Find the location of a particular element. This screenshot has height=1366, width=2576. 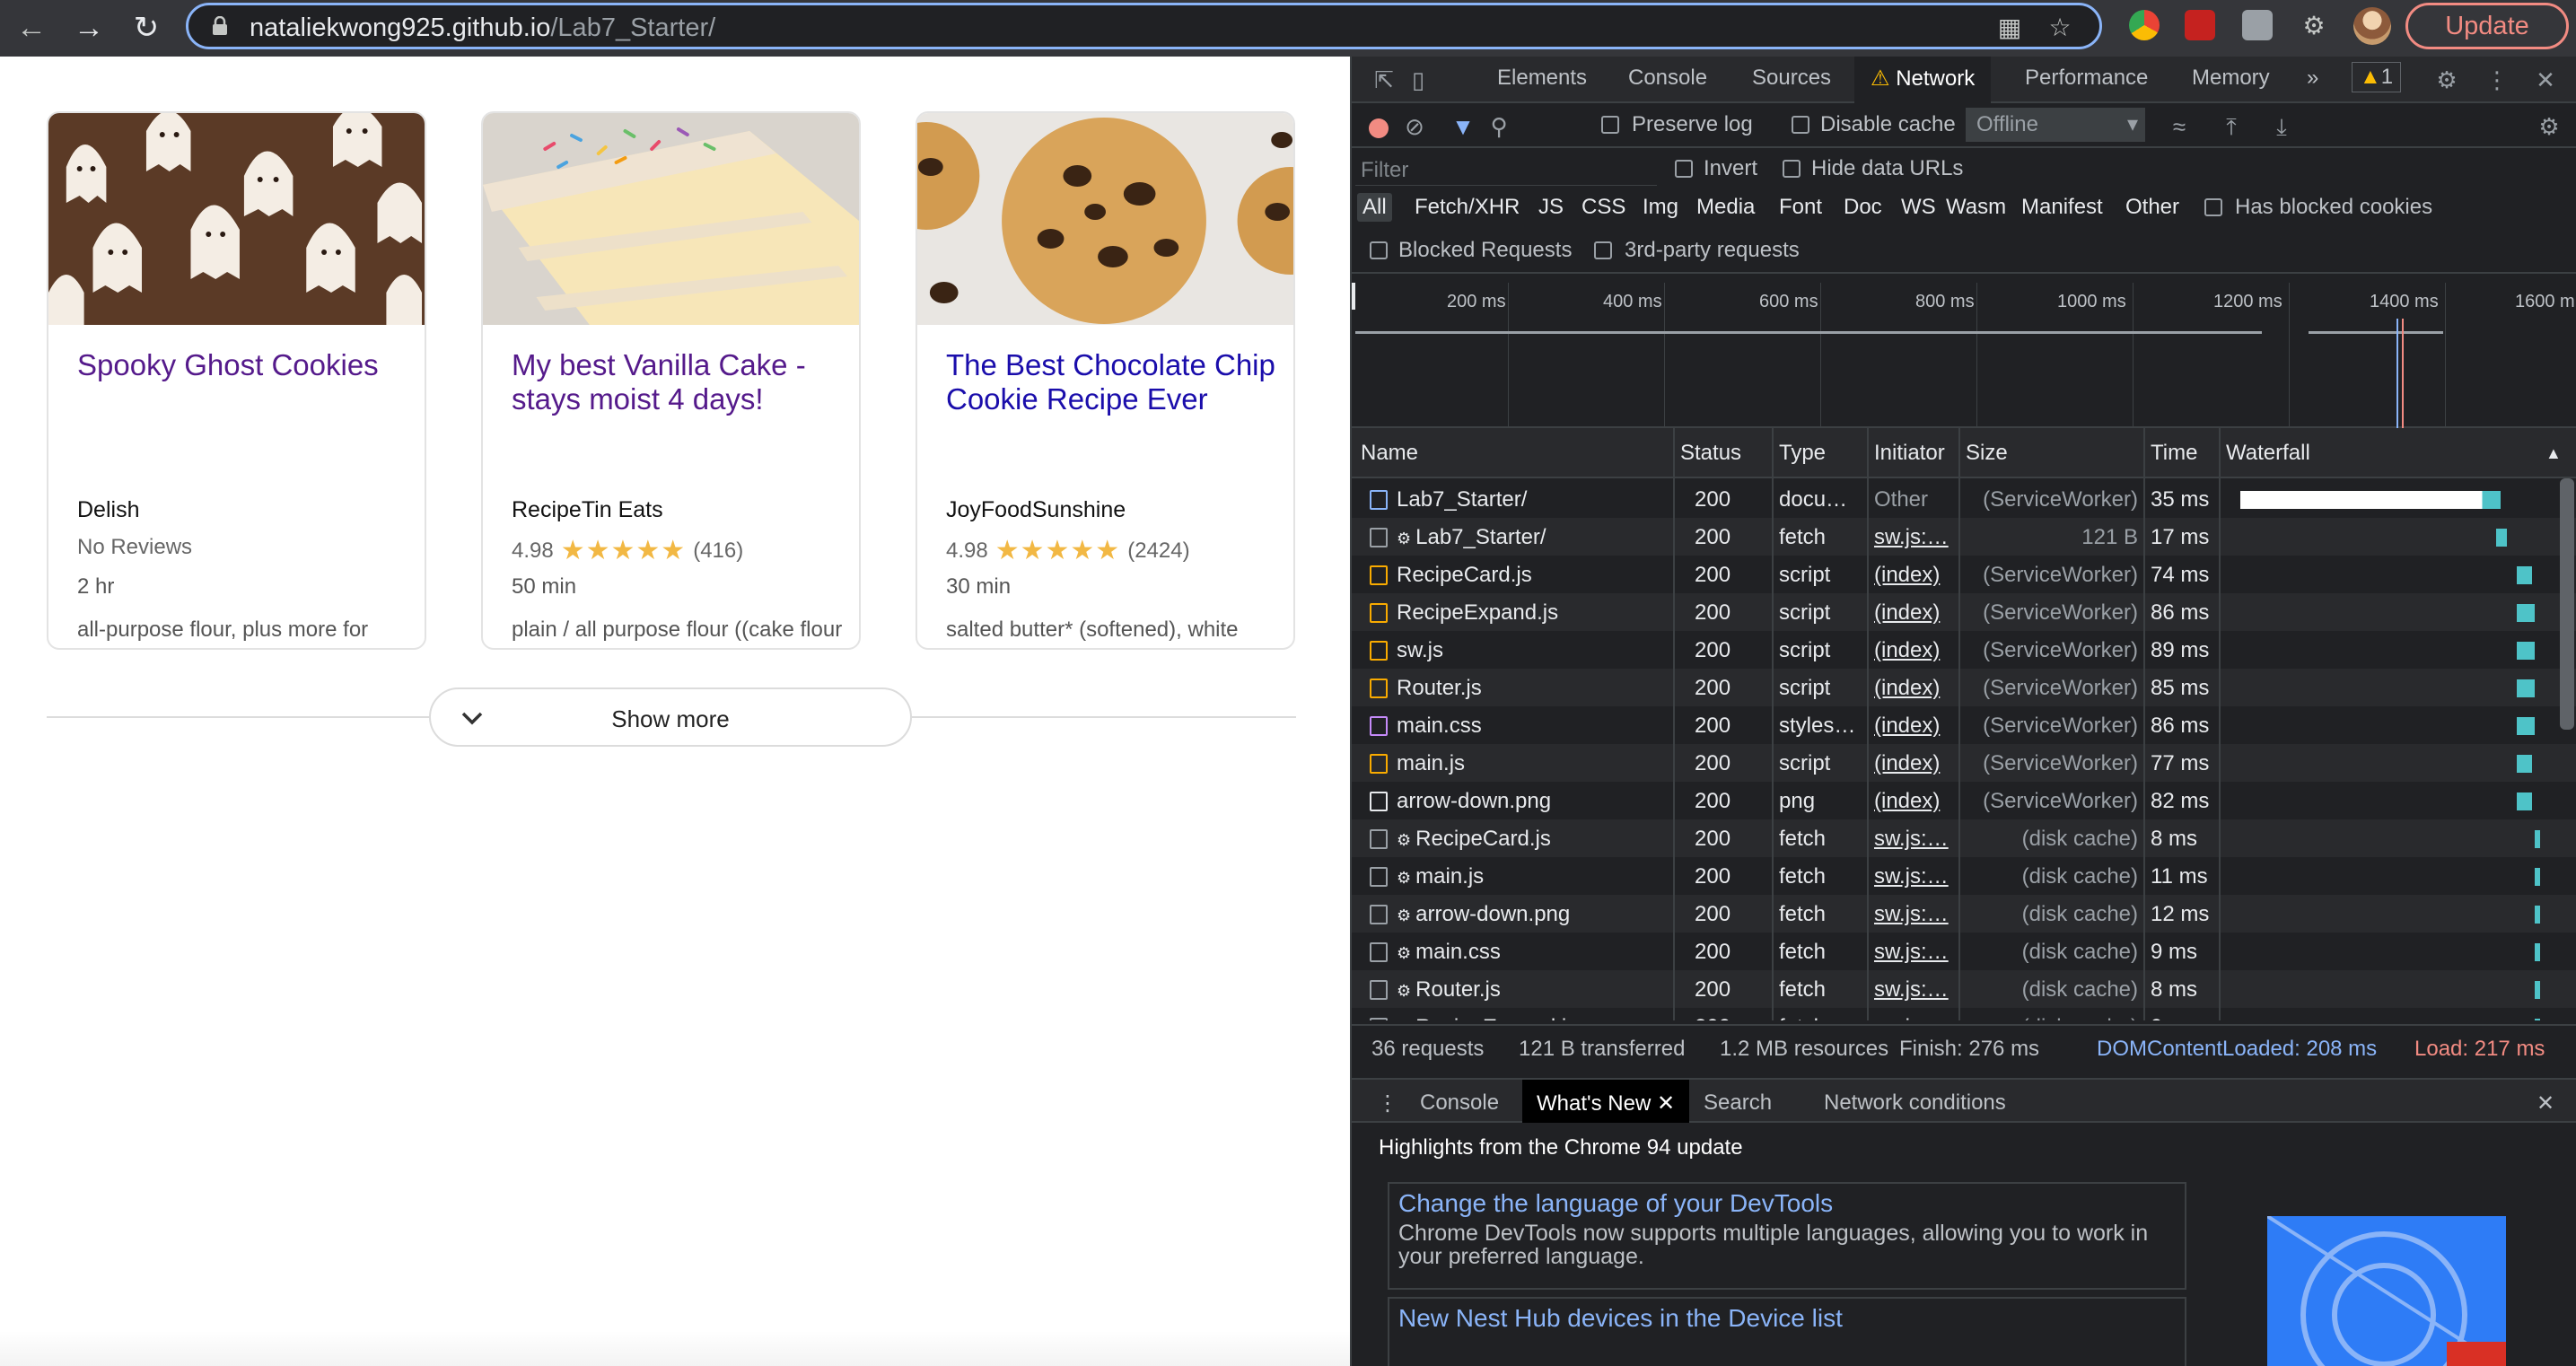

issues-badge: ▲1 is located at coordinates (2377, 77).